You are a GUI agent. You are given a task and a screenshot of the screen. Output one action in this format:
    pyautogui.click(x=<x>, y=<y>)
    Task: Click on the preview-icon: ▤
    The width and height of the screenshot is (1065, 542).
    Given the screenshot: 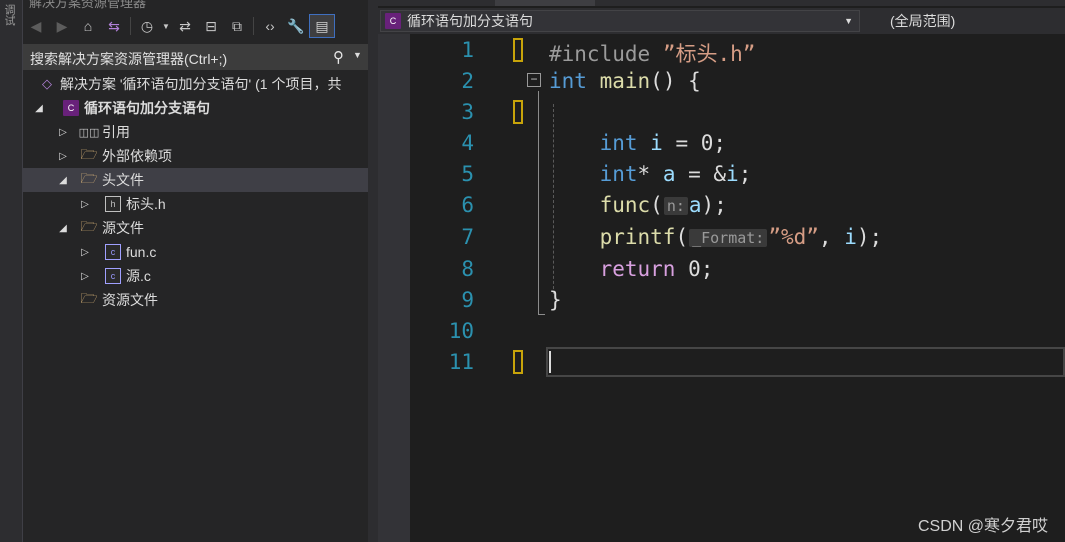 What is the action you would take?
    pyautogui.click(x=322, y=26)
    